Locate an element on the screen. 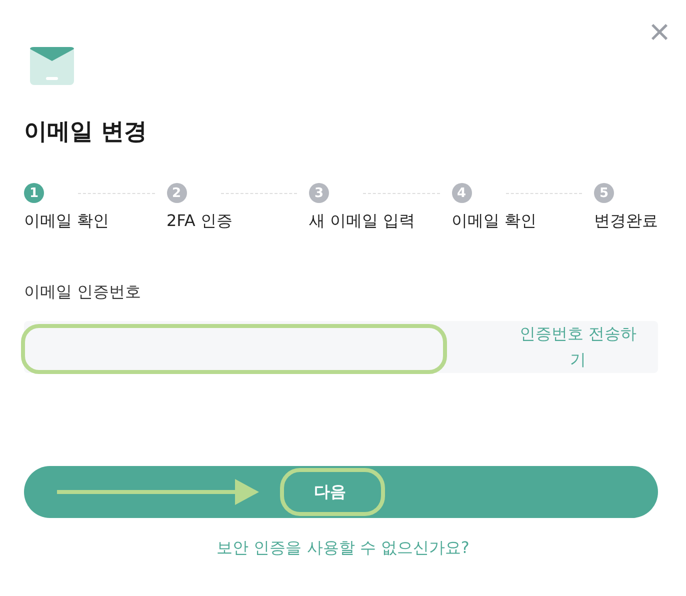 The image size is (686, 596). dialog-title: 이메일 변경 is located at coordinates (86, 132).